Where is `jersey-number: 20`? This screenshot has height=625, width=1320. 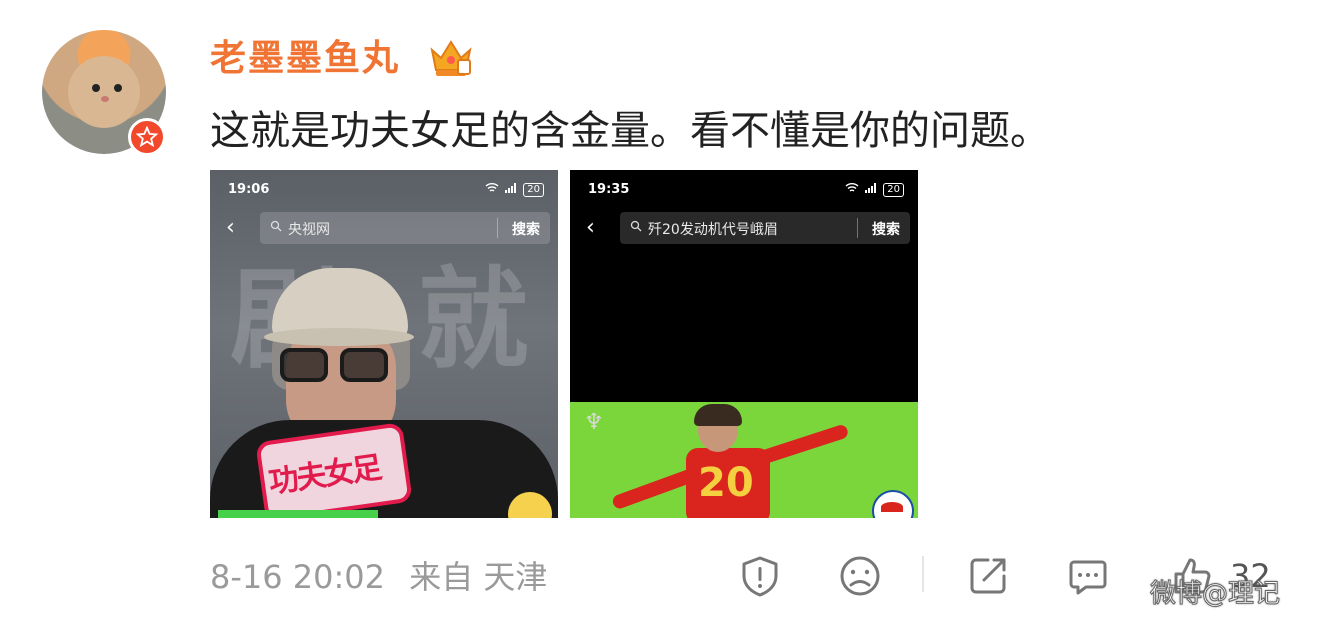
jersey-number: 20 is located at coordinates (726, 483).